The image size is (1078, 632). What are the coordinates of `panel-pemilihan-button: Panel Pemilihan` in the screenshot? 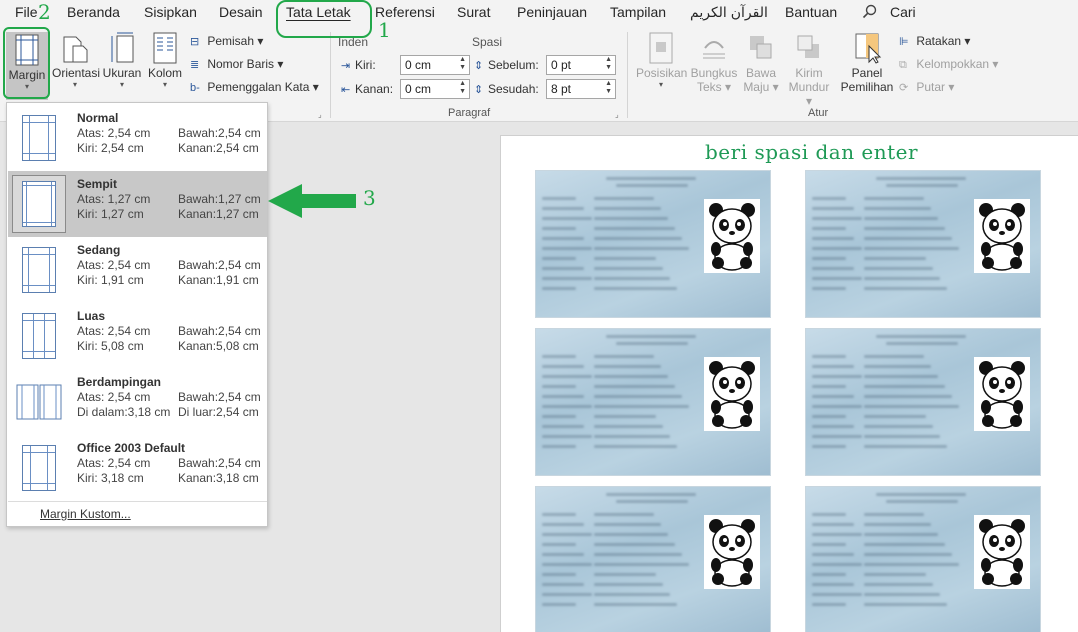 It's located at (867, 63).